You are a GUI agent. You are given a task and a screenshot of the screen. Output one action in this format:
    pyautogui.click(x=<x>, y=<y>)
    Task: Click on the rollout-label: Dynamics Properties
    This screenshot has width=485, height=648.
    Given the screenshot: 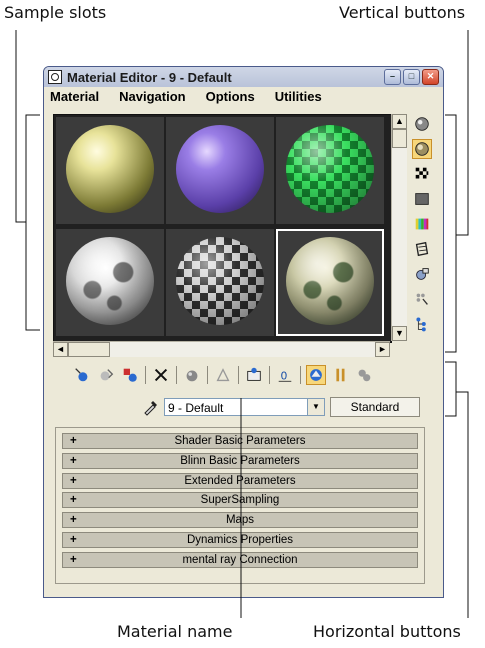 What is the action you would take?
    pyautogui.click(x=240, y=539)
    